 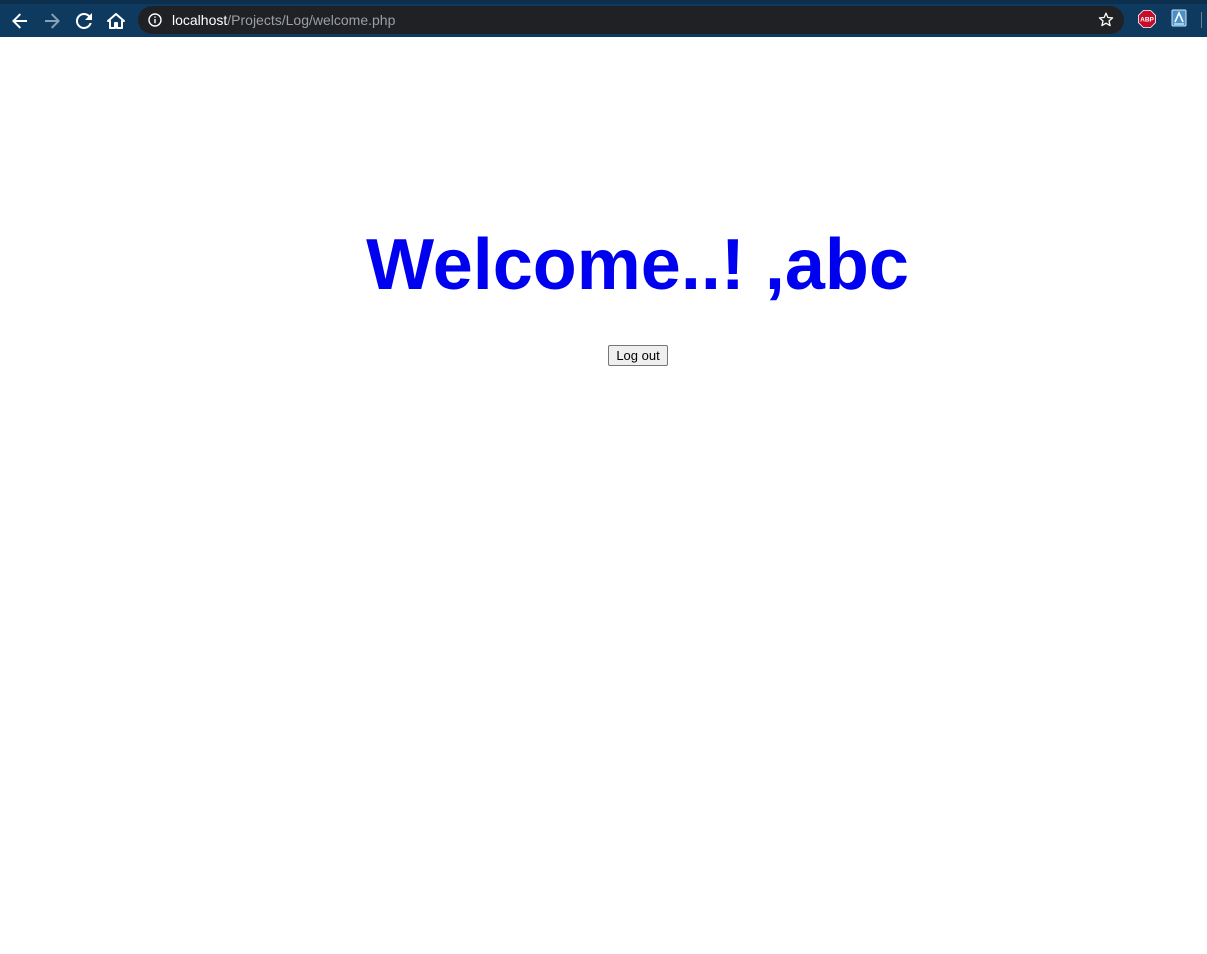 What do you see at coordinates (200, 20) in the screenshot?
I see `url-host: localhost` at bounding box center [200, 20].